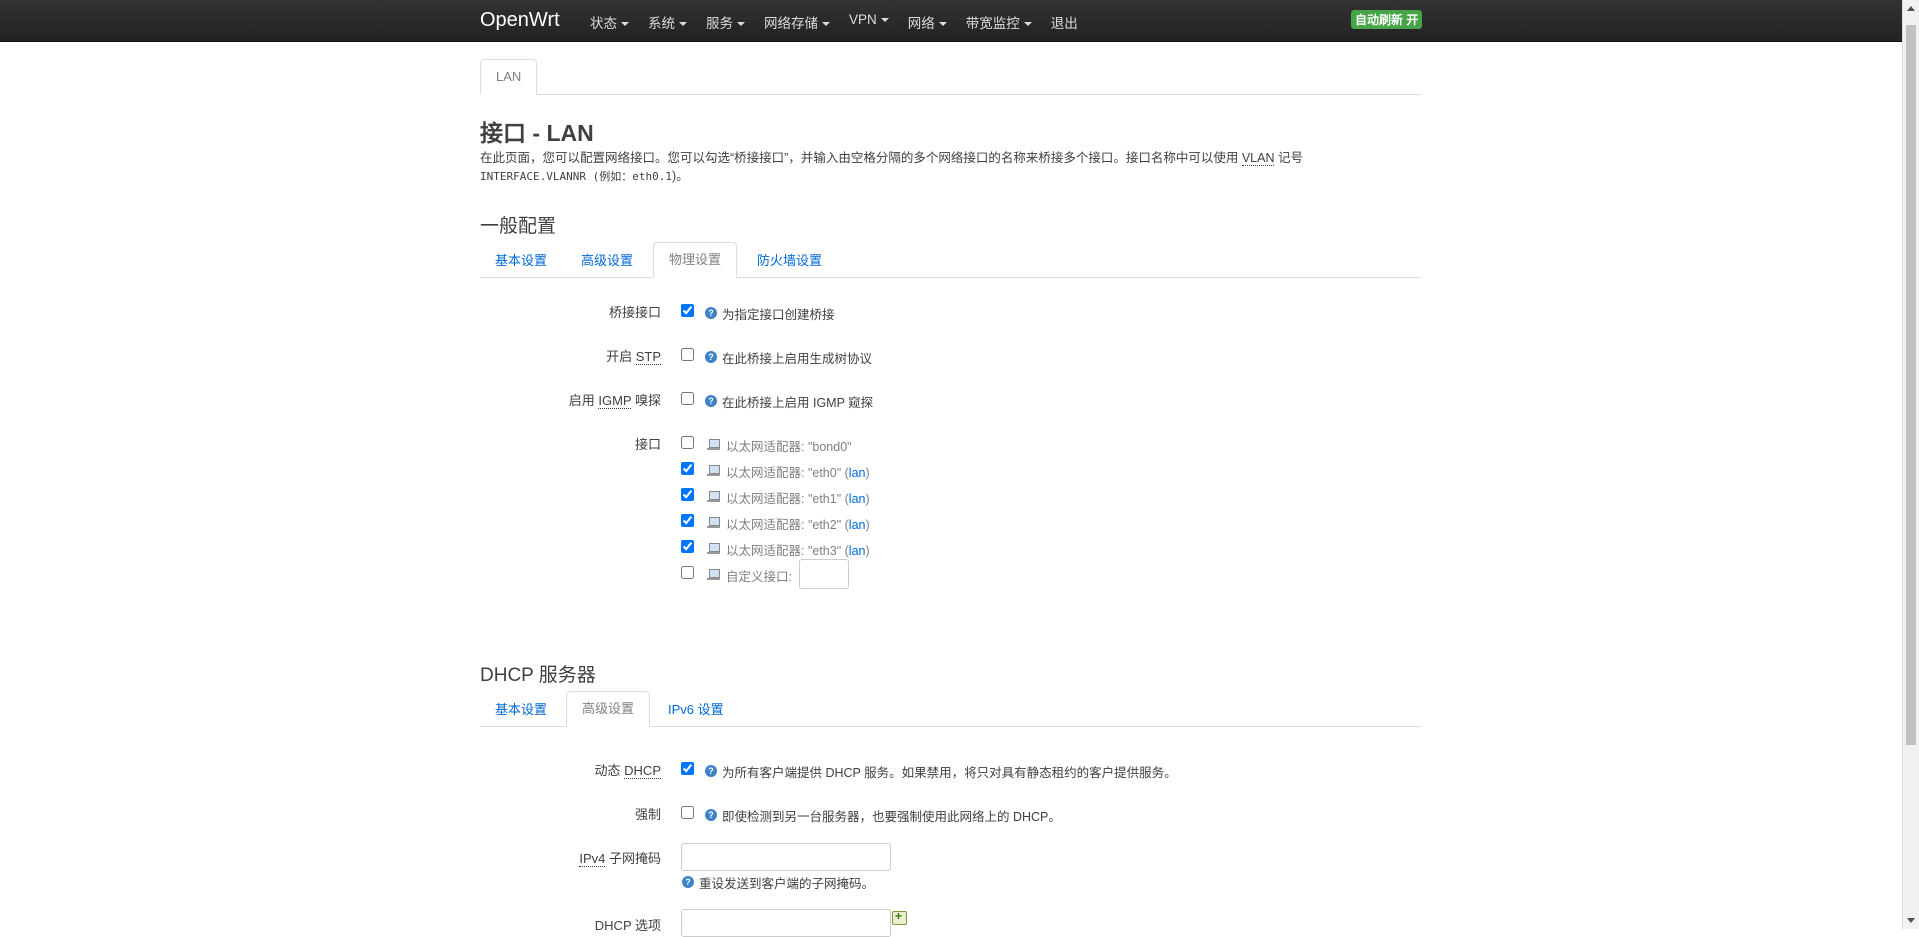 This screenshot has width=1919, height=937. I want to click on tab-dhcp-advanced: 高级设置, so click(608, 709).